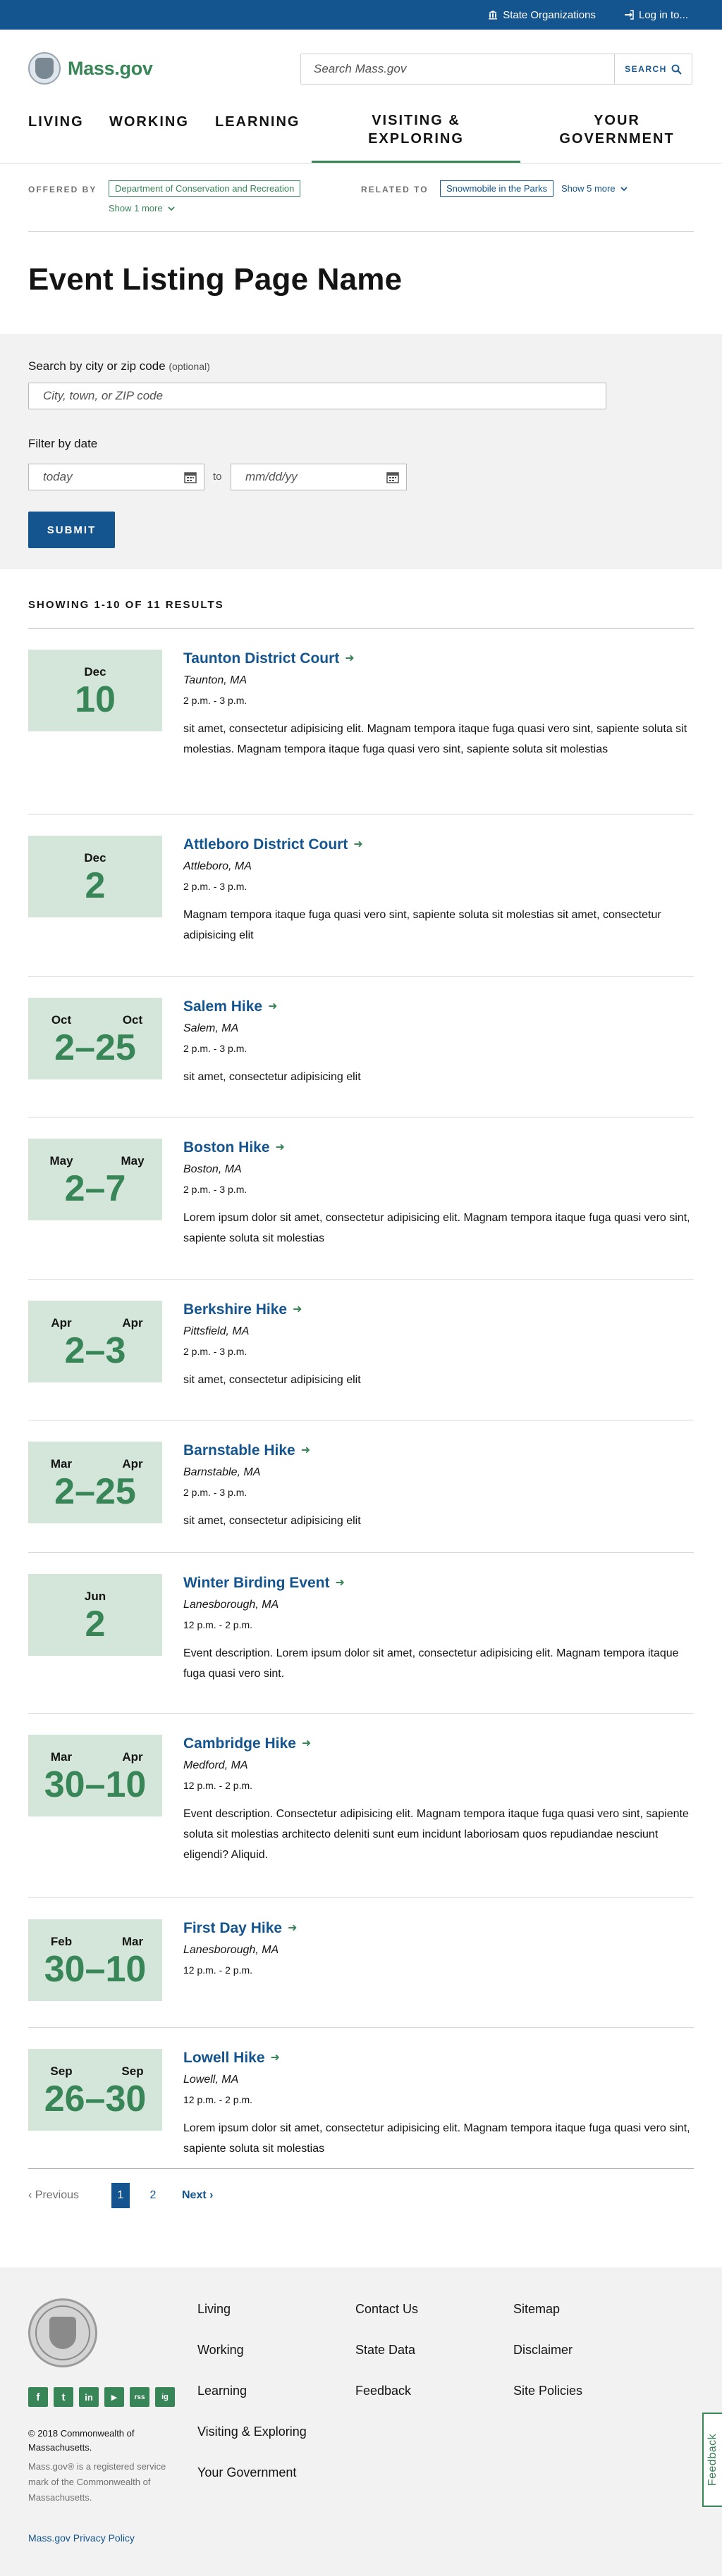 This screenshot has height=2576, width=722. Describe the element at coordinates (63, 189) in the screenshot. I see `offered-by-label: OFFERED BY` at that location.